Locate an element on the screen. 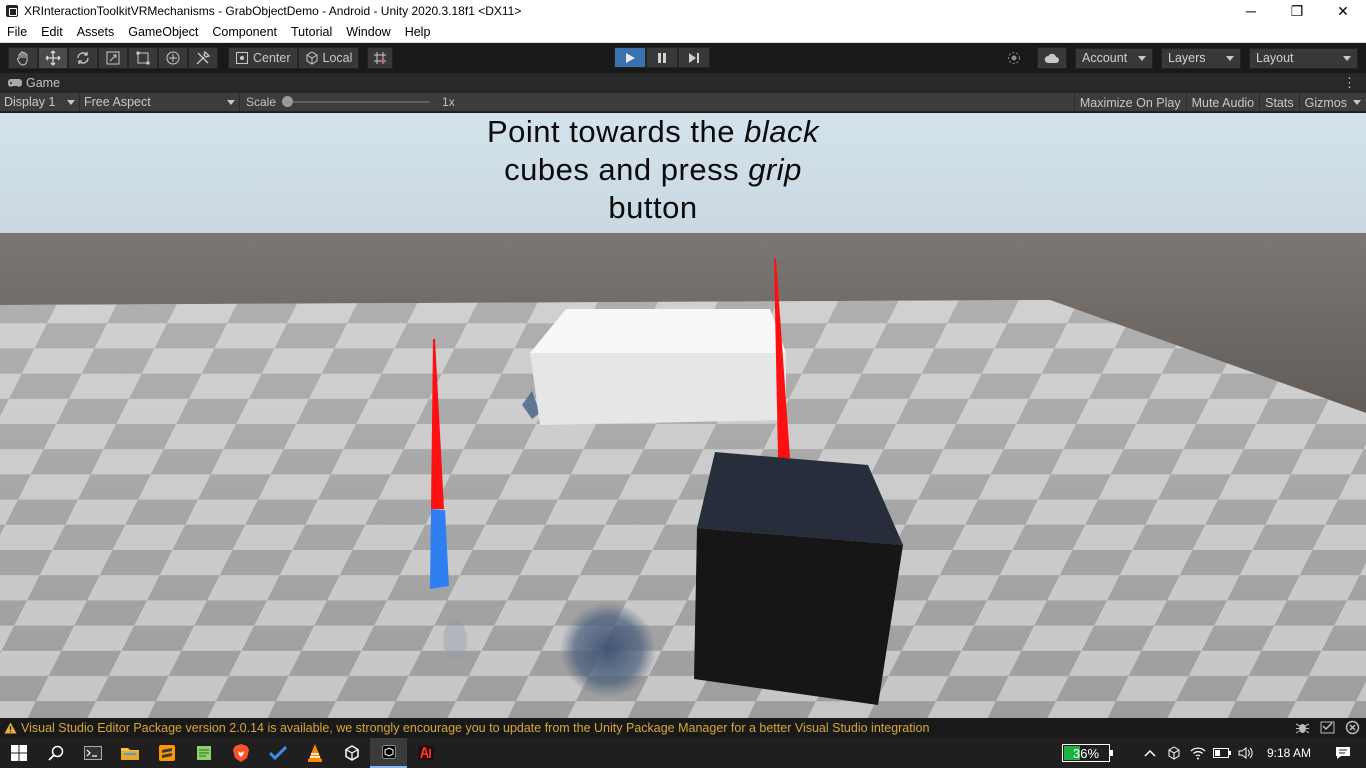 The image size is (1366, 768). display-label: Display 1 is located at coordinates (30, 102).